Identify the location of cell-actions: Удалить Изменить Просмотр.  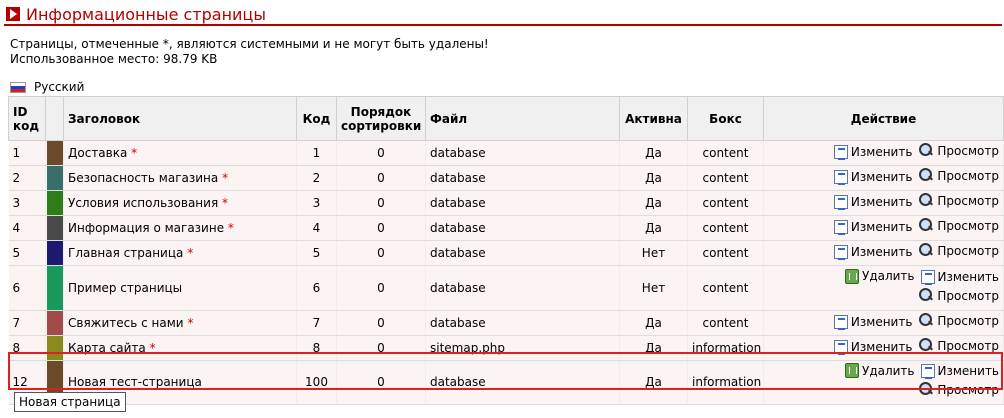
(883, 288).